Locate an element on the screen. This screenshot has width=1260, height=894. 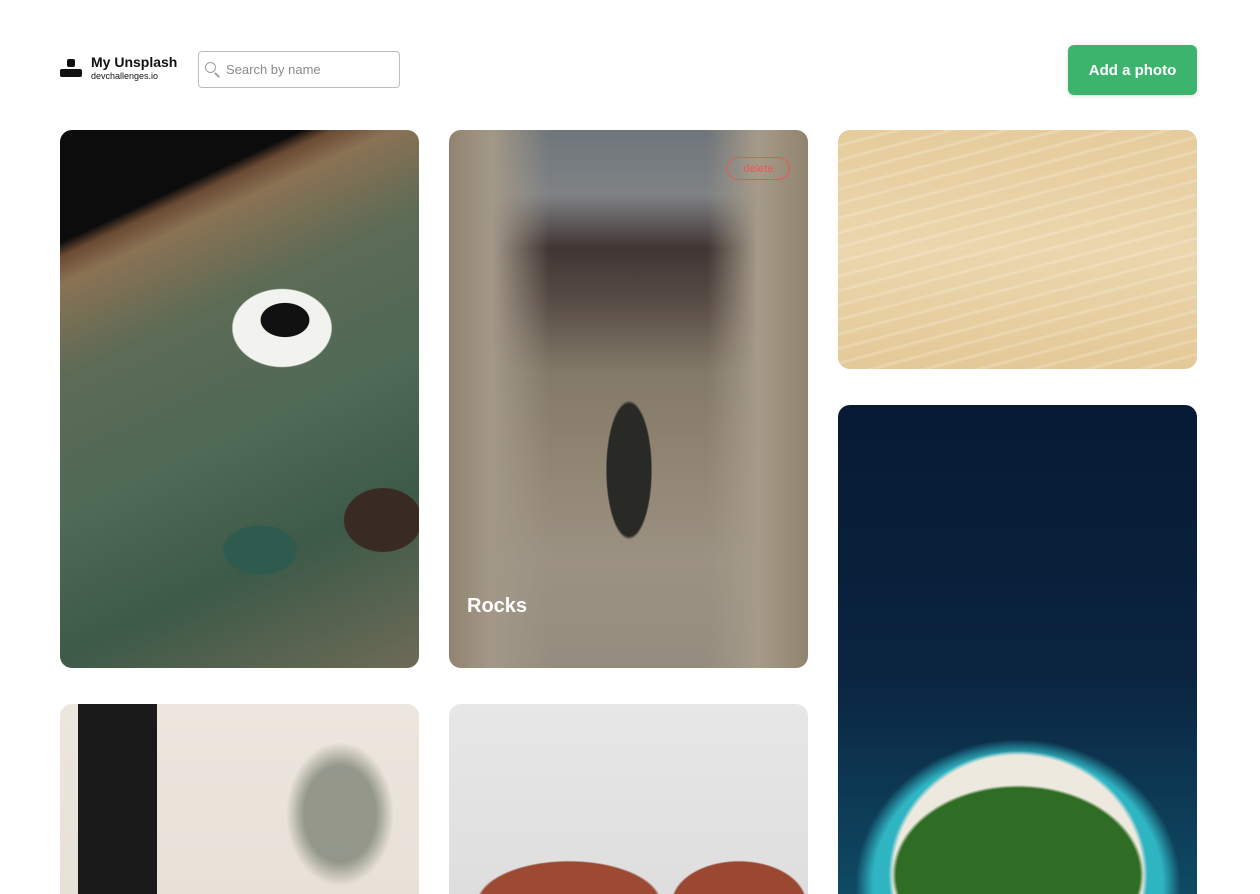
delete-button: delete is located at coordinates (758, 168).